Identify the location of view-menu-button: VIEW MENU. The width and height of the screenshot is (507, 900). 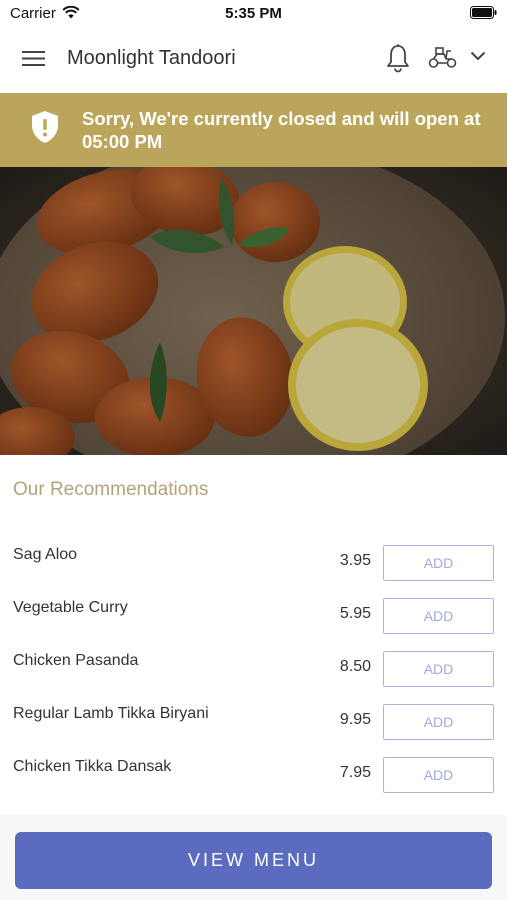
(253, 860).